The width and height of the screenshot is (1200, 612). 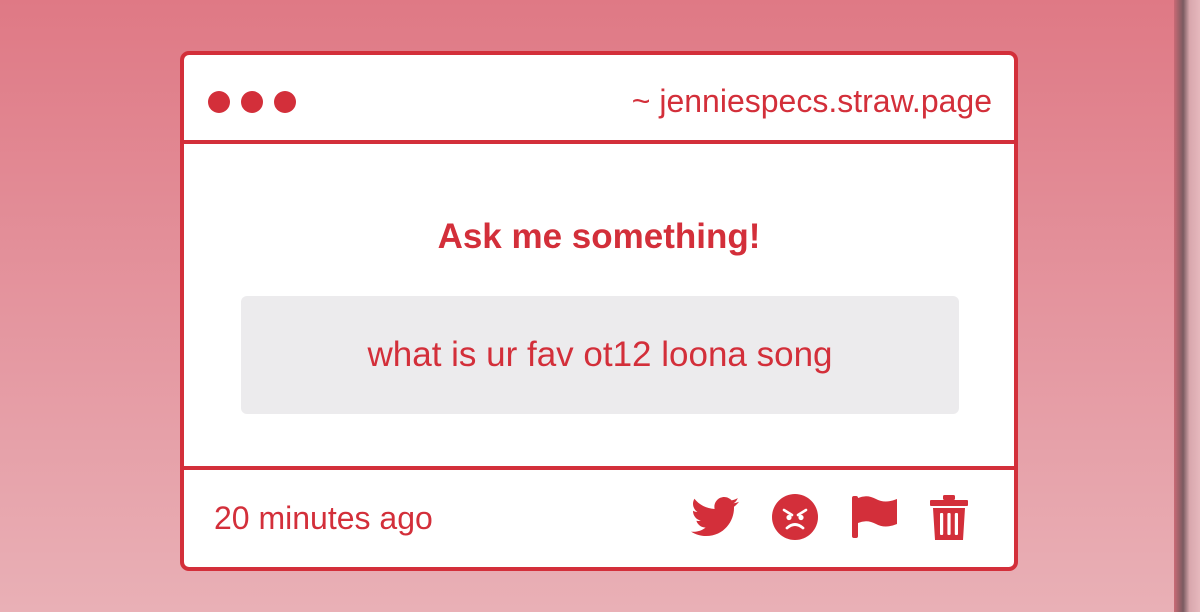 I want to click on timestamp: 20 minutes ago, so click(x=323, y=518).